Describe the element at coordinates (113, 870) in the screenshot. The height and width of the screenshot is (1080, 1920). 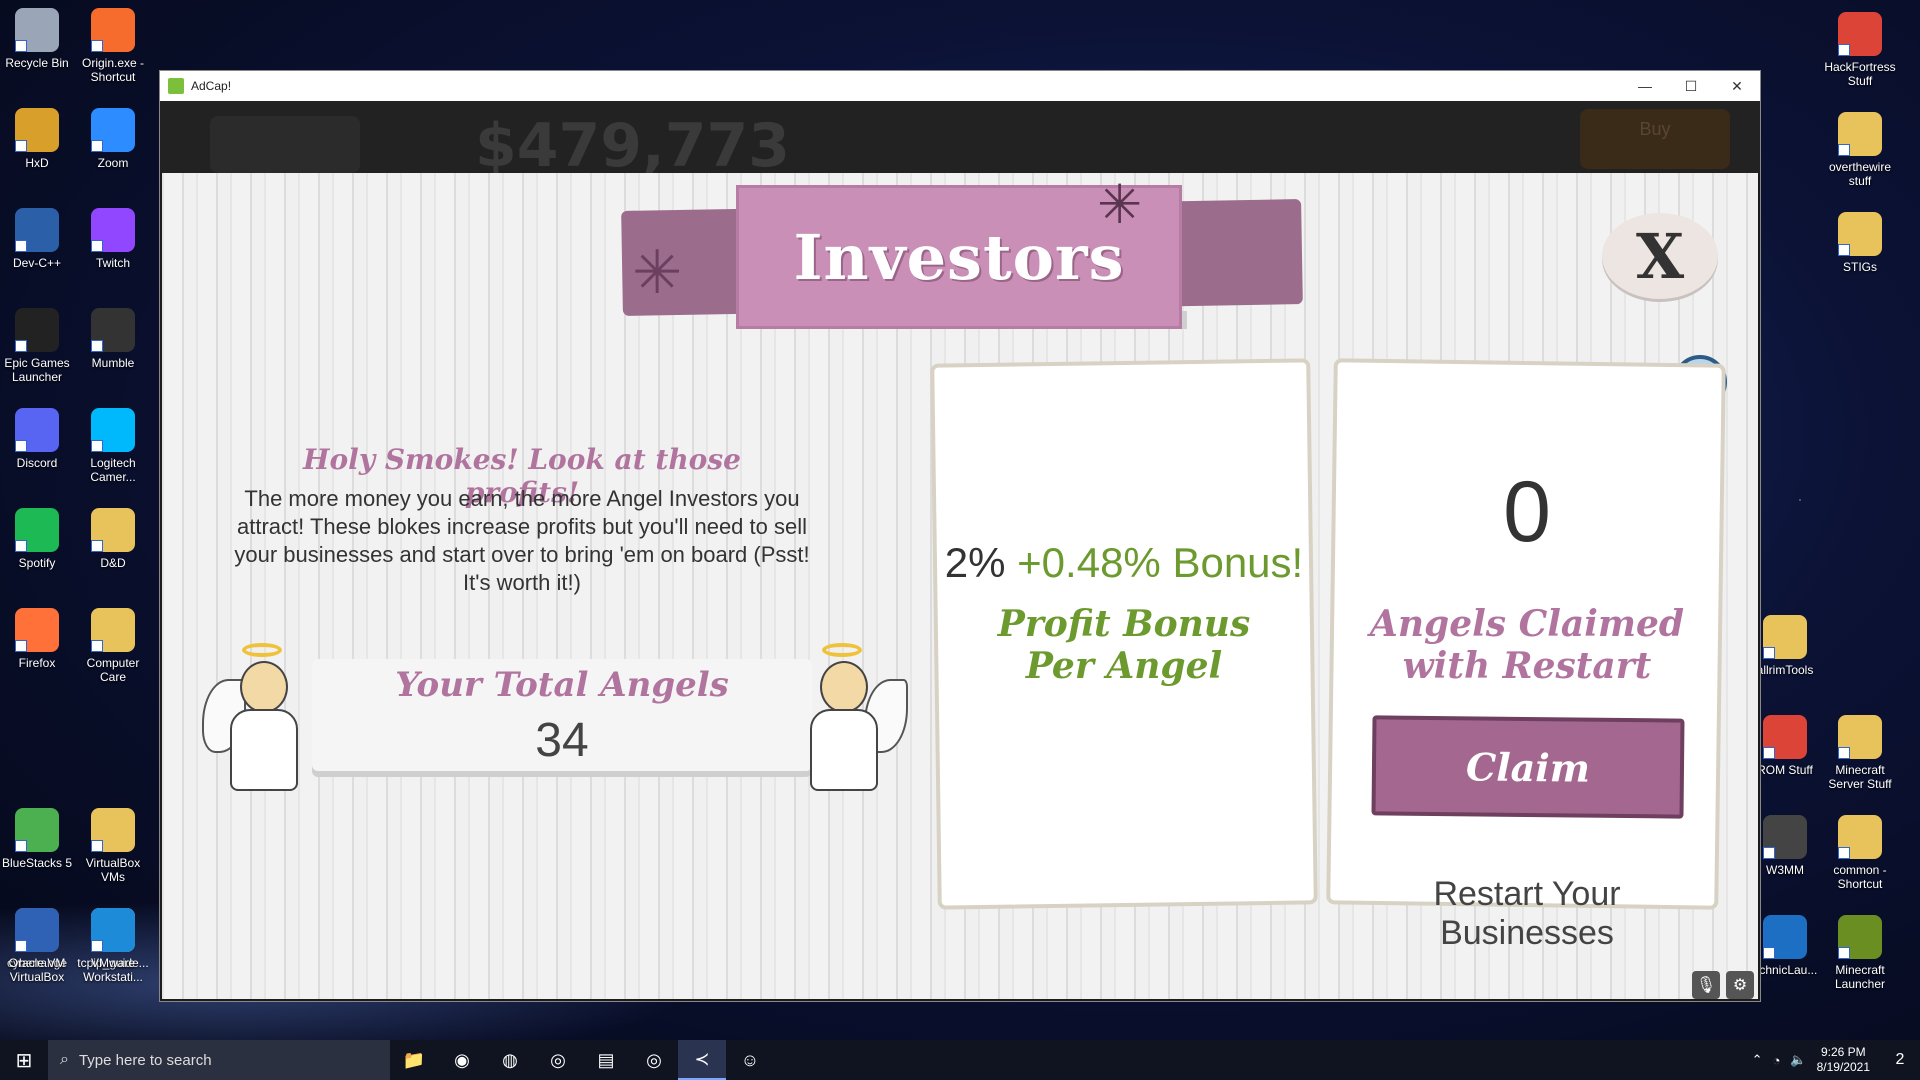
I see `desktop-icon-label: VirtualBox VMs` at that location.